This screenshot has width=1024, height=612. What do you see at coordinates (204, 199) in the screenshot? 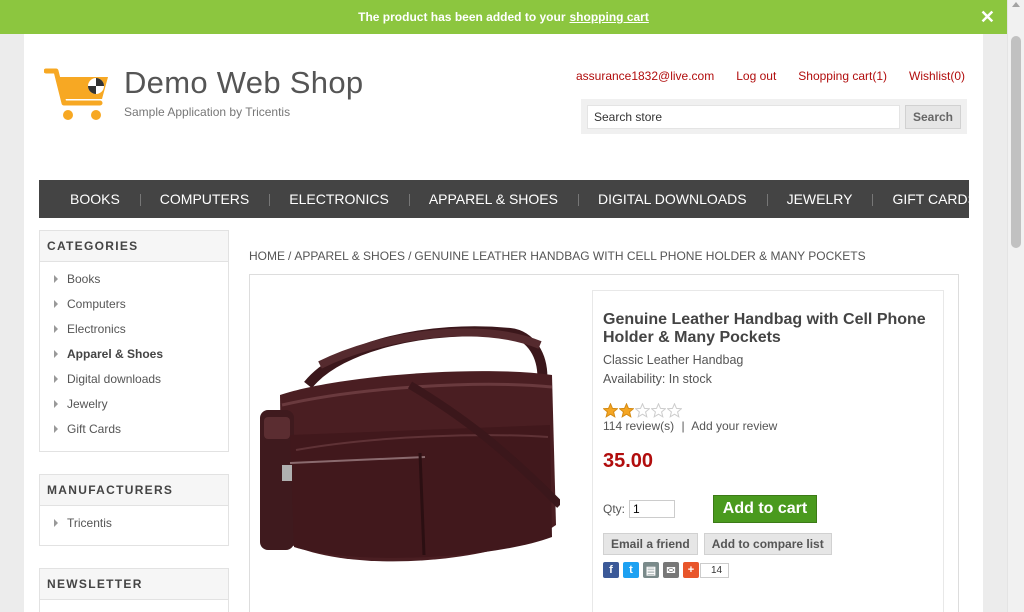
I see `menu-item-computers: COMPUTERS` at bounding box center [204, 199].